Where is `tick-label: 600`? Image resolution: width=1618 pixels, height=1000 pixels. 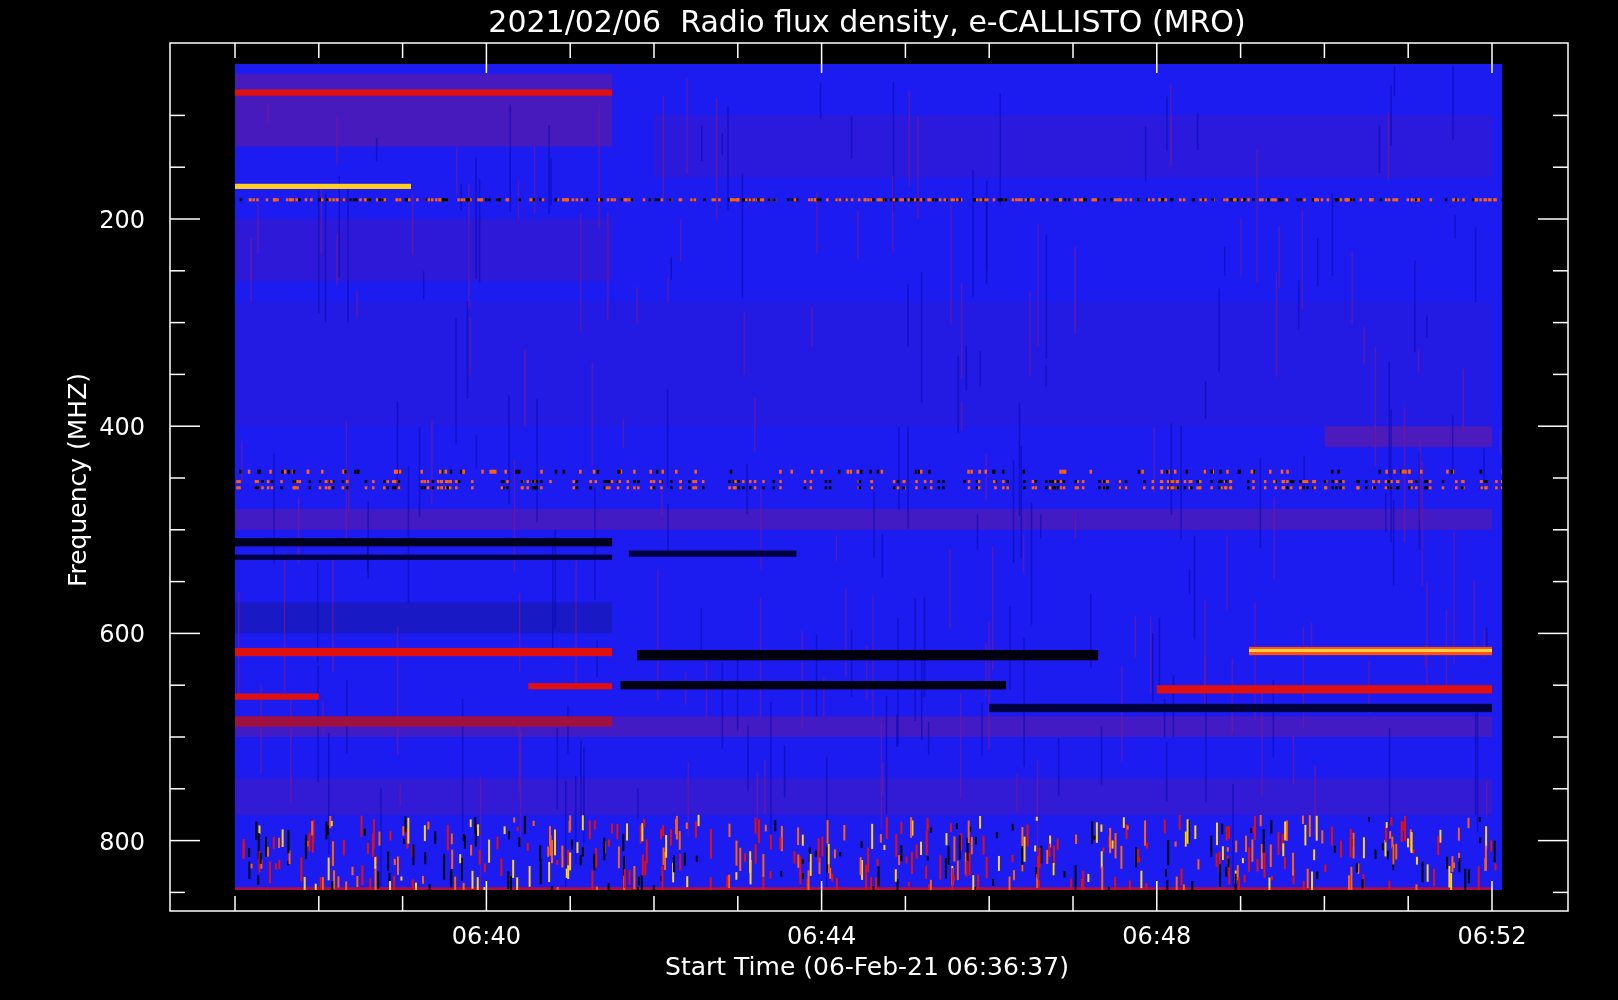
tick-label: 600 is located at coordinates (122, 634).